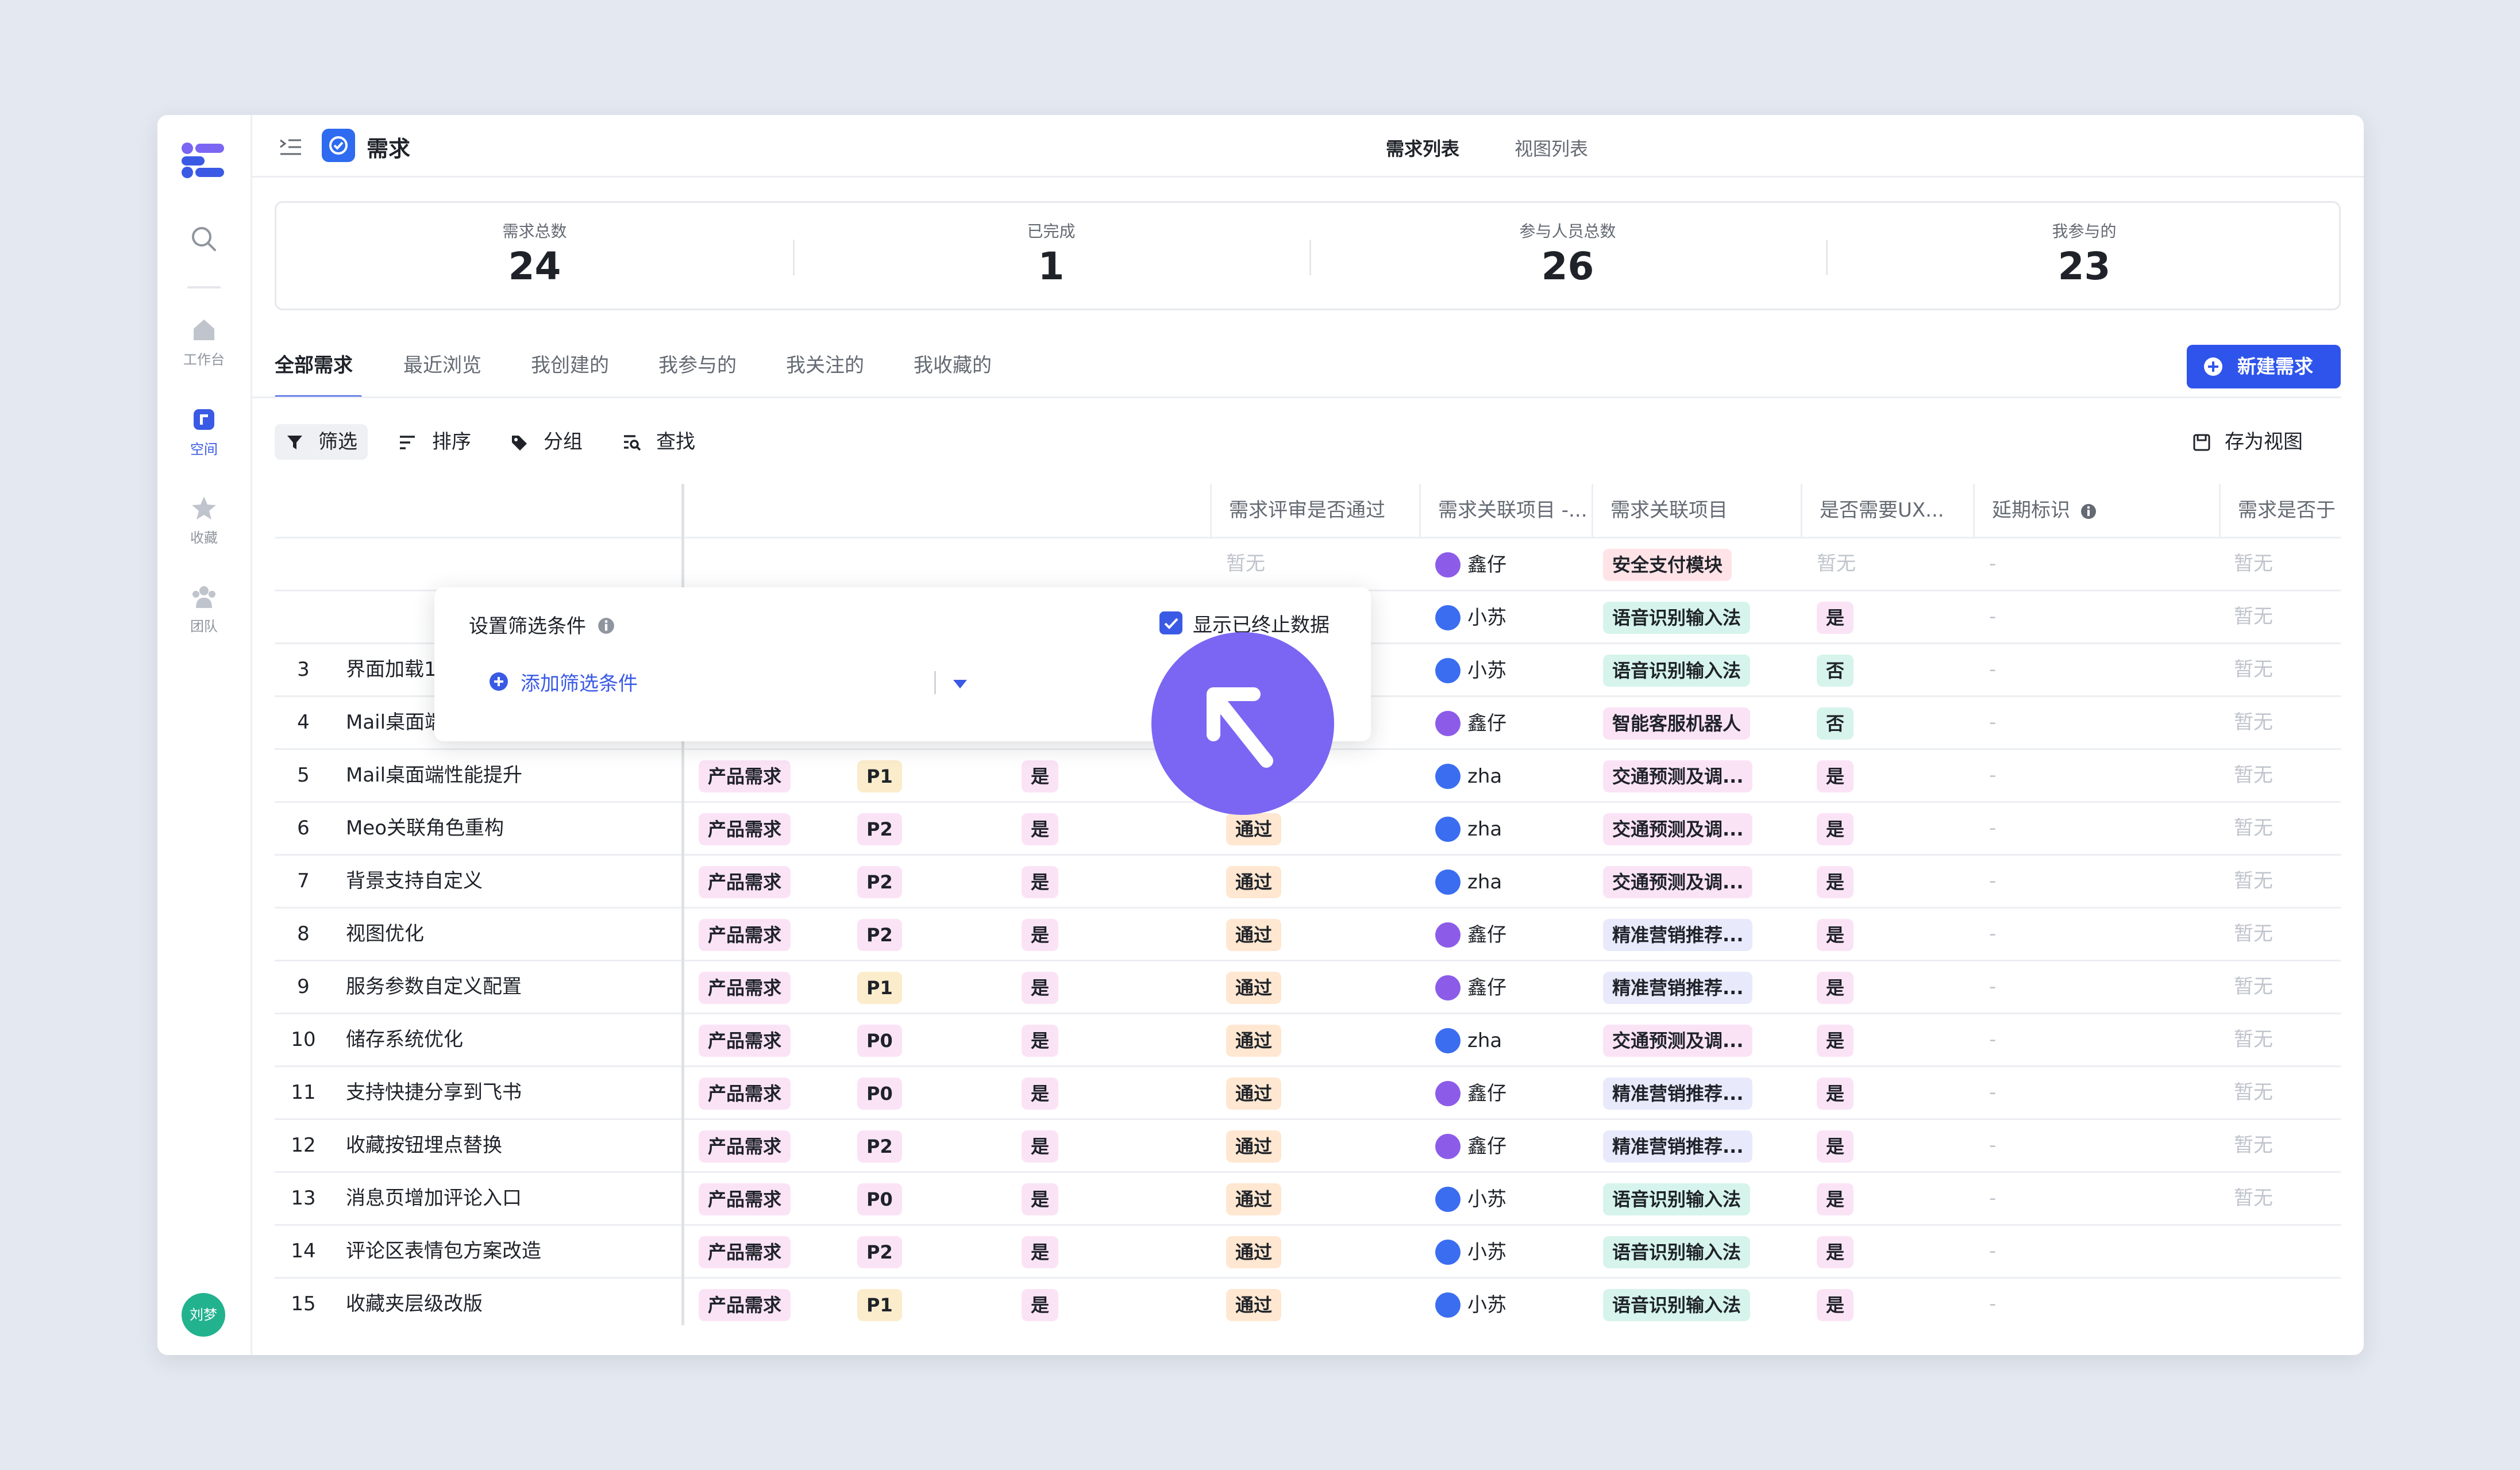  Describe the element at coordinates (434, 986) in the screenshot. I see `row-title-text: 服务参数自定义配置` at that location.